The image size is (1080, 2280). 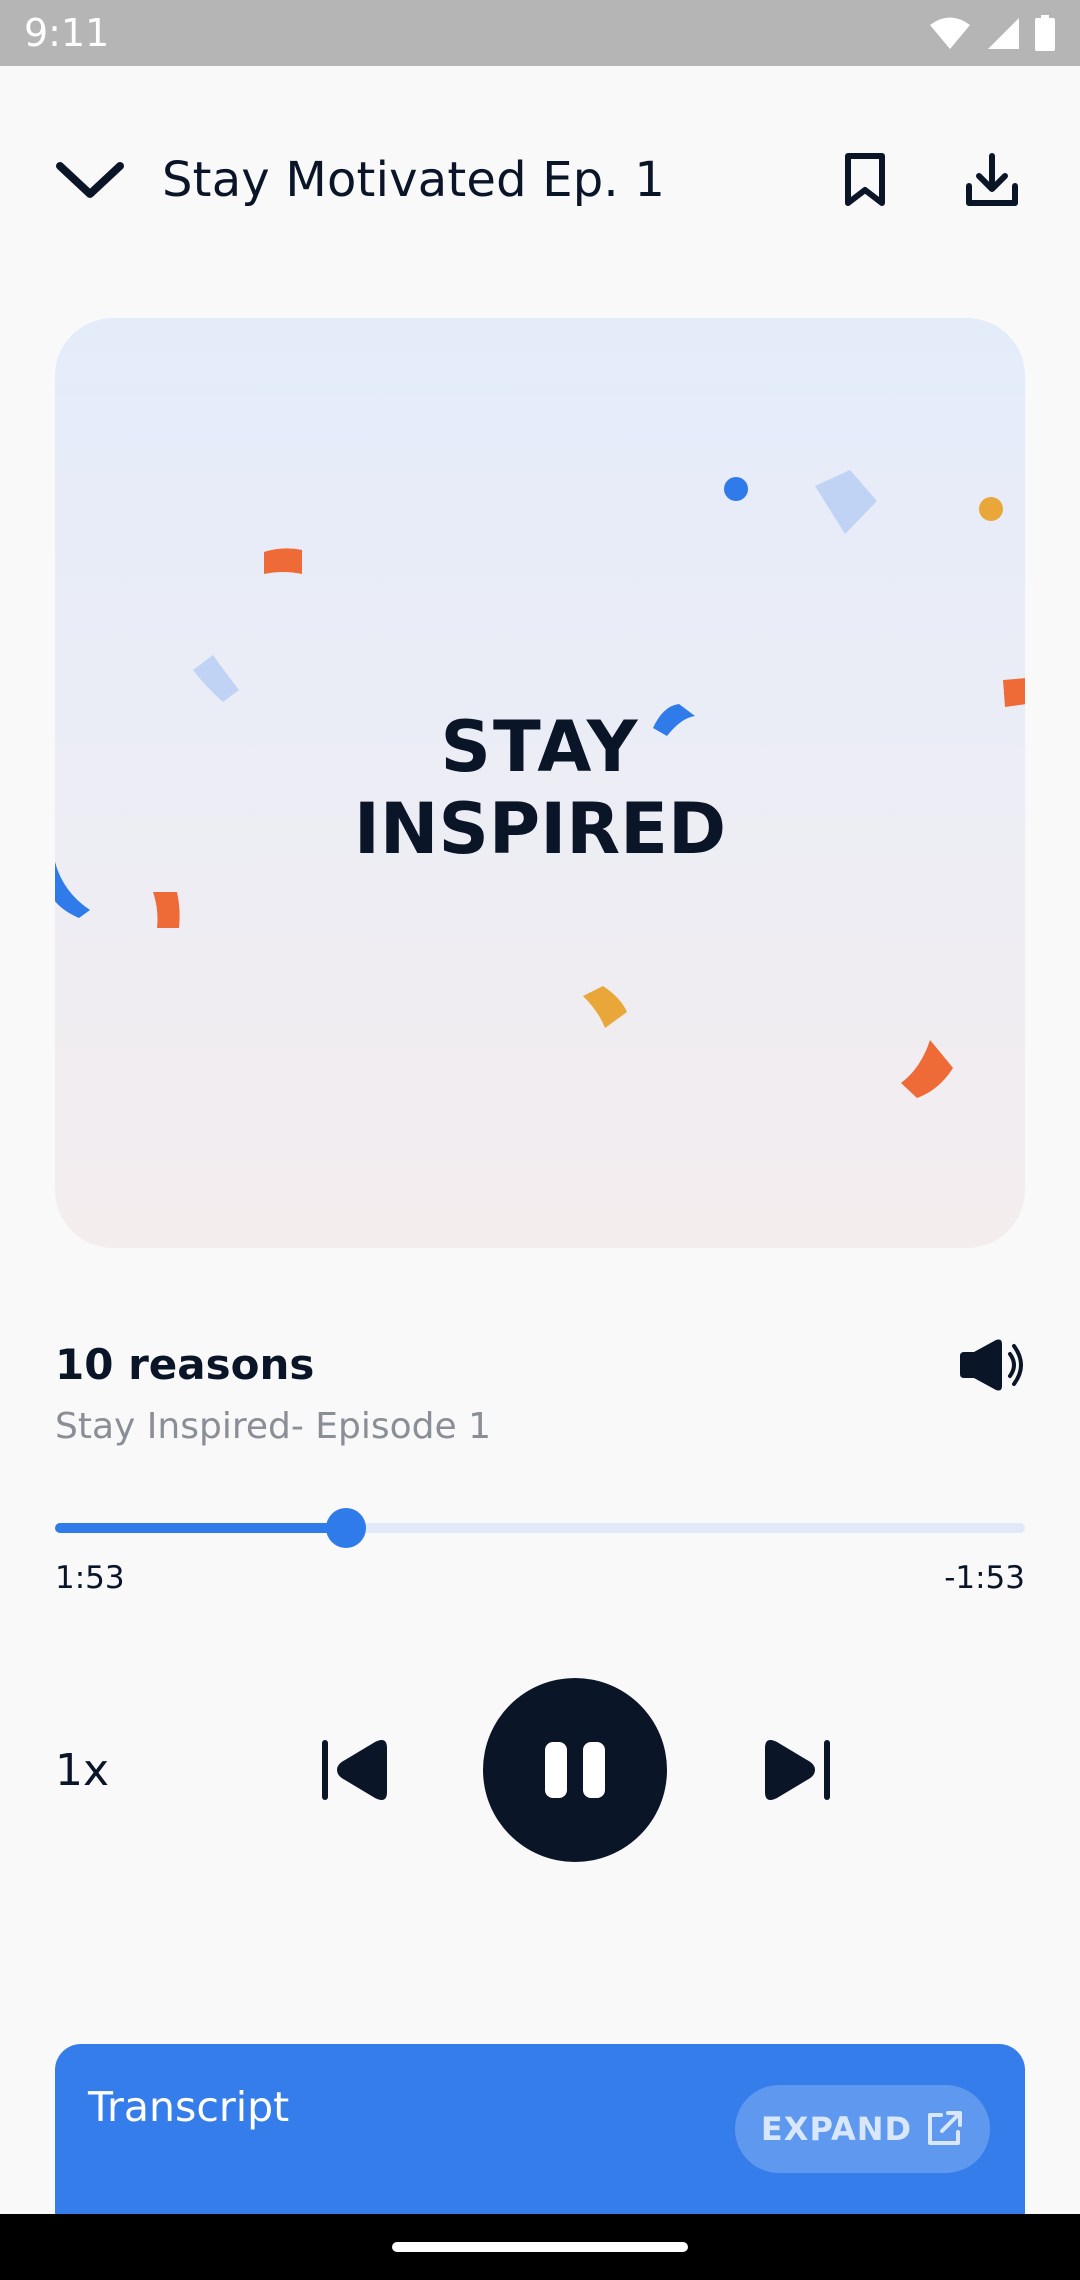 I want to click on playback-speed-button: 1x, so click(x=82, y=1770).